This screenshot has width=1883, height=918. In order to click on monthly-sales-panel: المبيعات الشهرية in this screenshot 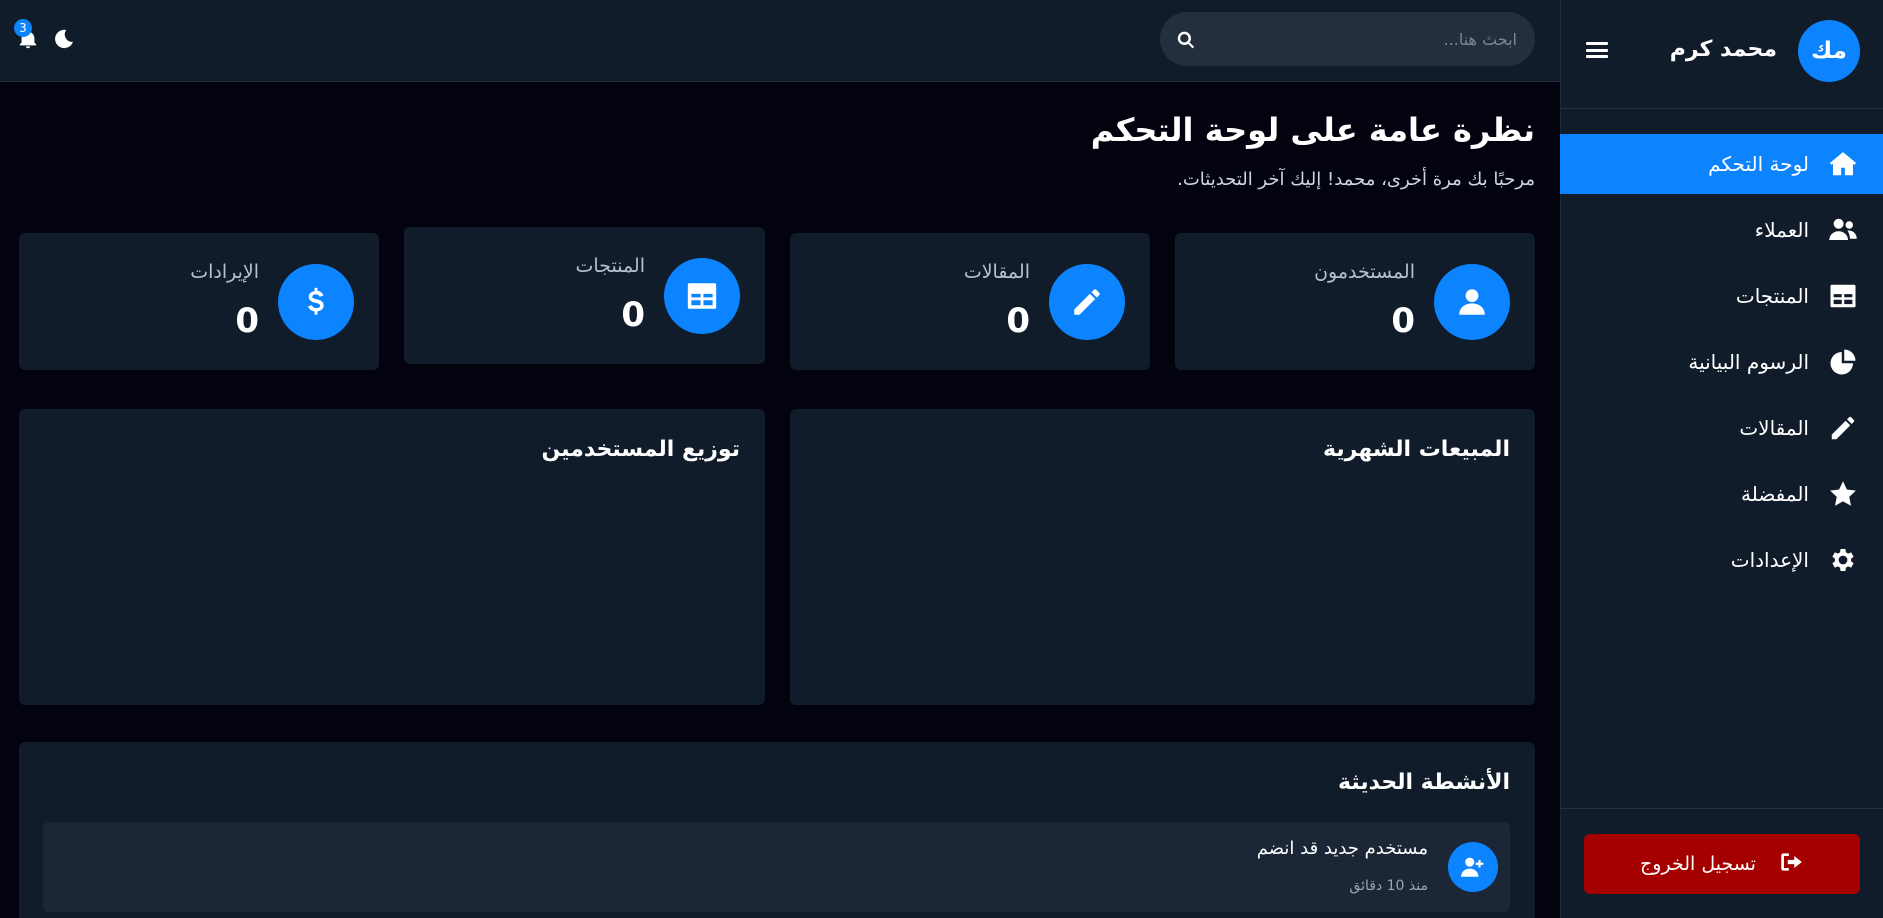, I will do `click(1162, 557)`.